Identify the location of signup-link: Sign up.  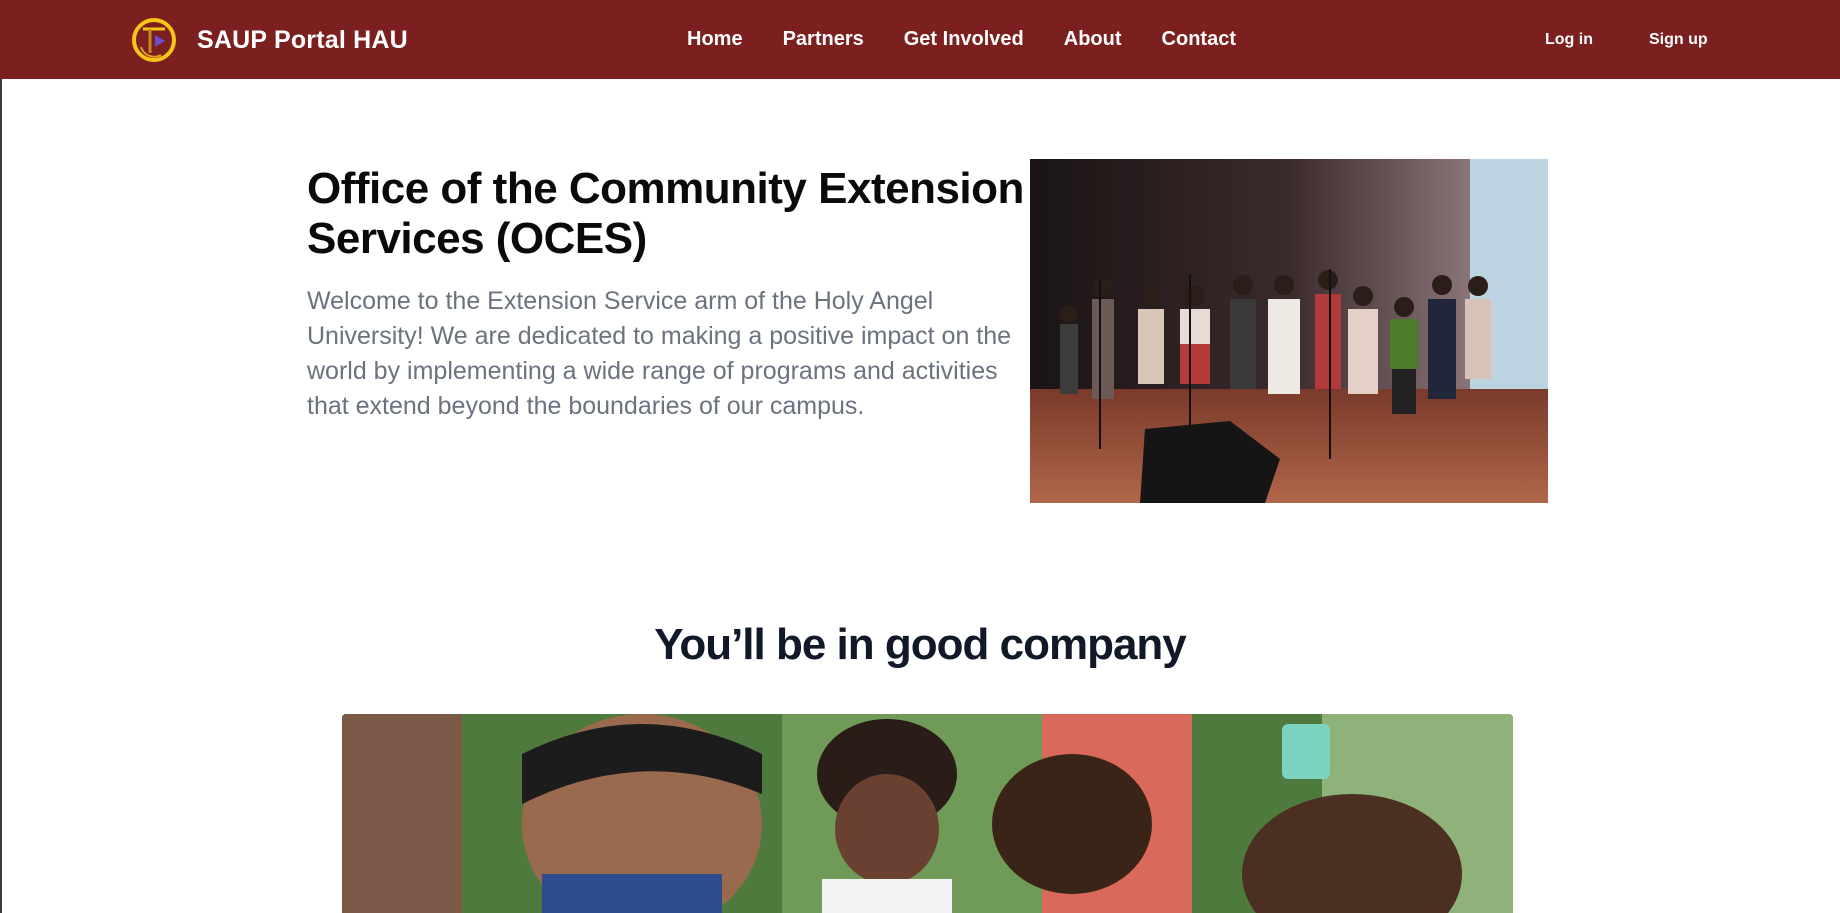
(1678, 40).